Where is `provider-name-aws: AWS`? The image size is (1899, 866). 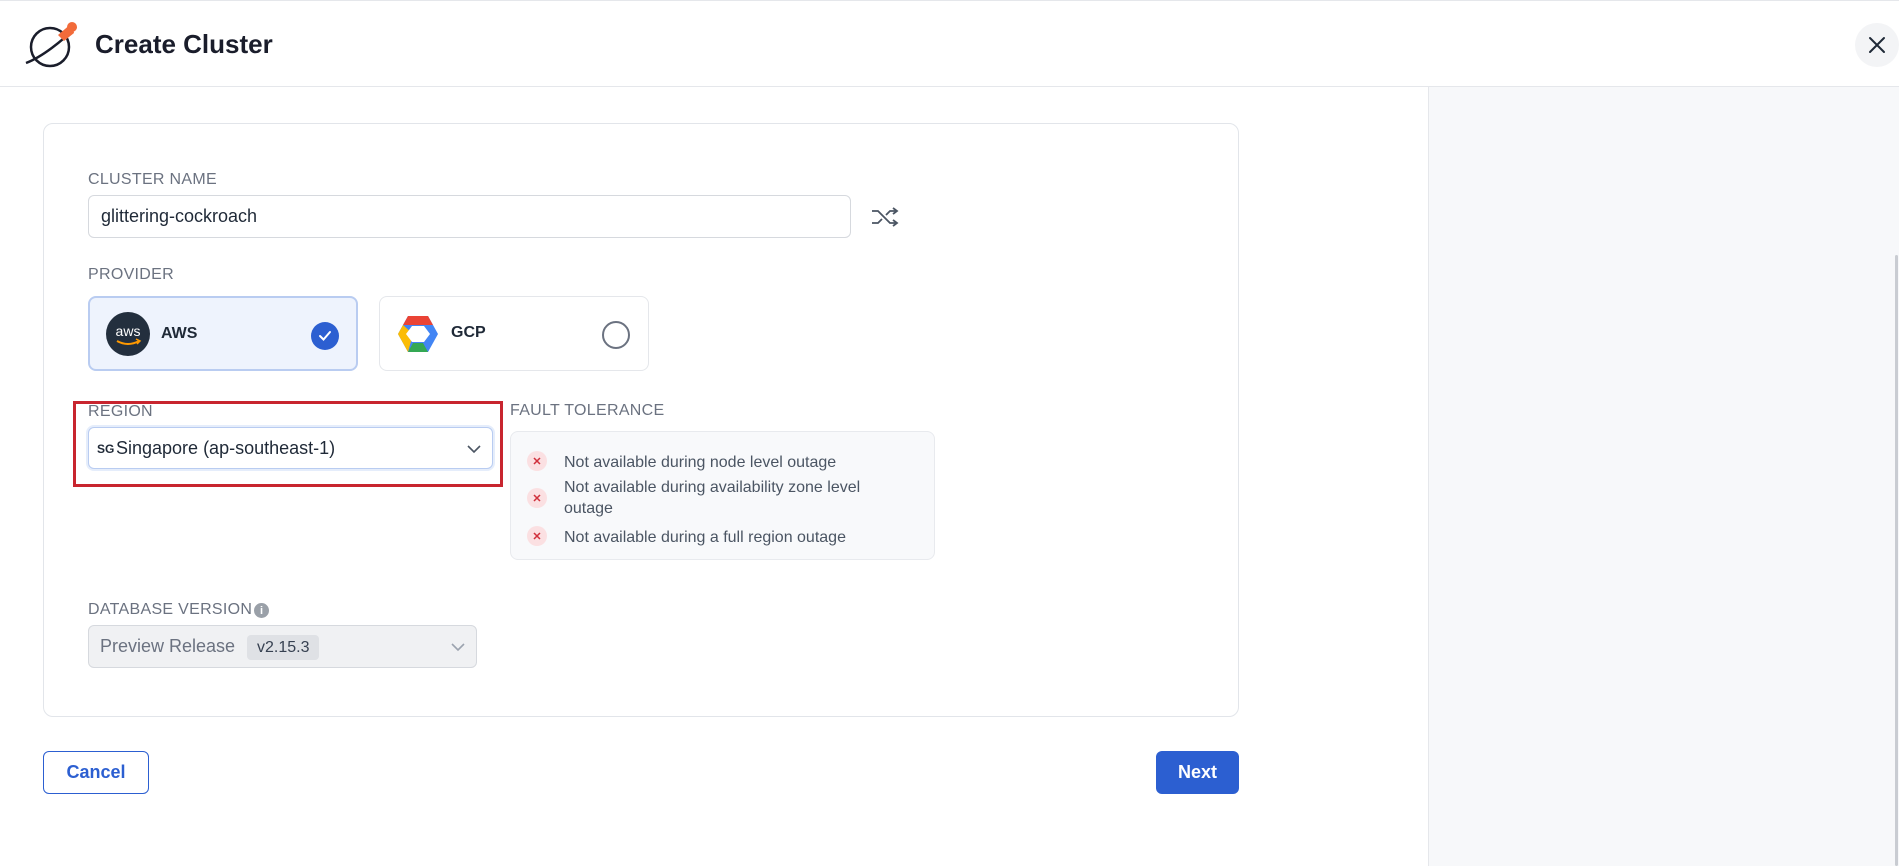
provider-name-aws: AWS is located at coordinates (179, 333).